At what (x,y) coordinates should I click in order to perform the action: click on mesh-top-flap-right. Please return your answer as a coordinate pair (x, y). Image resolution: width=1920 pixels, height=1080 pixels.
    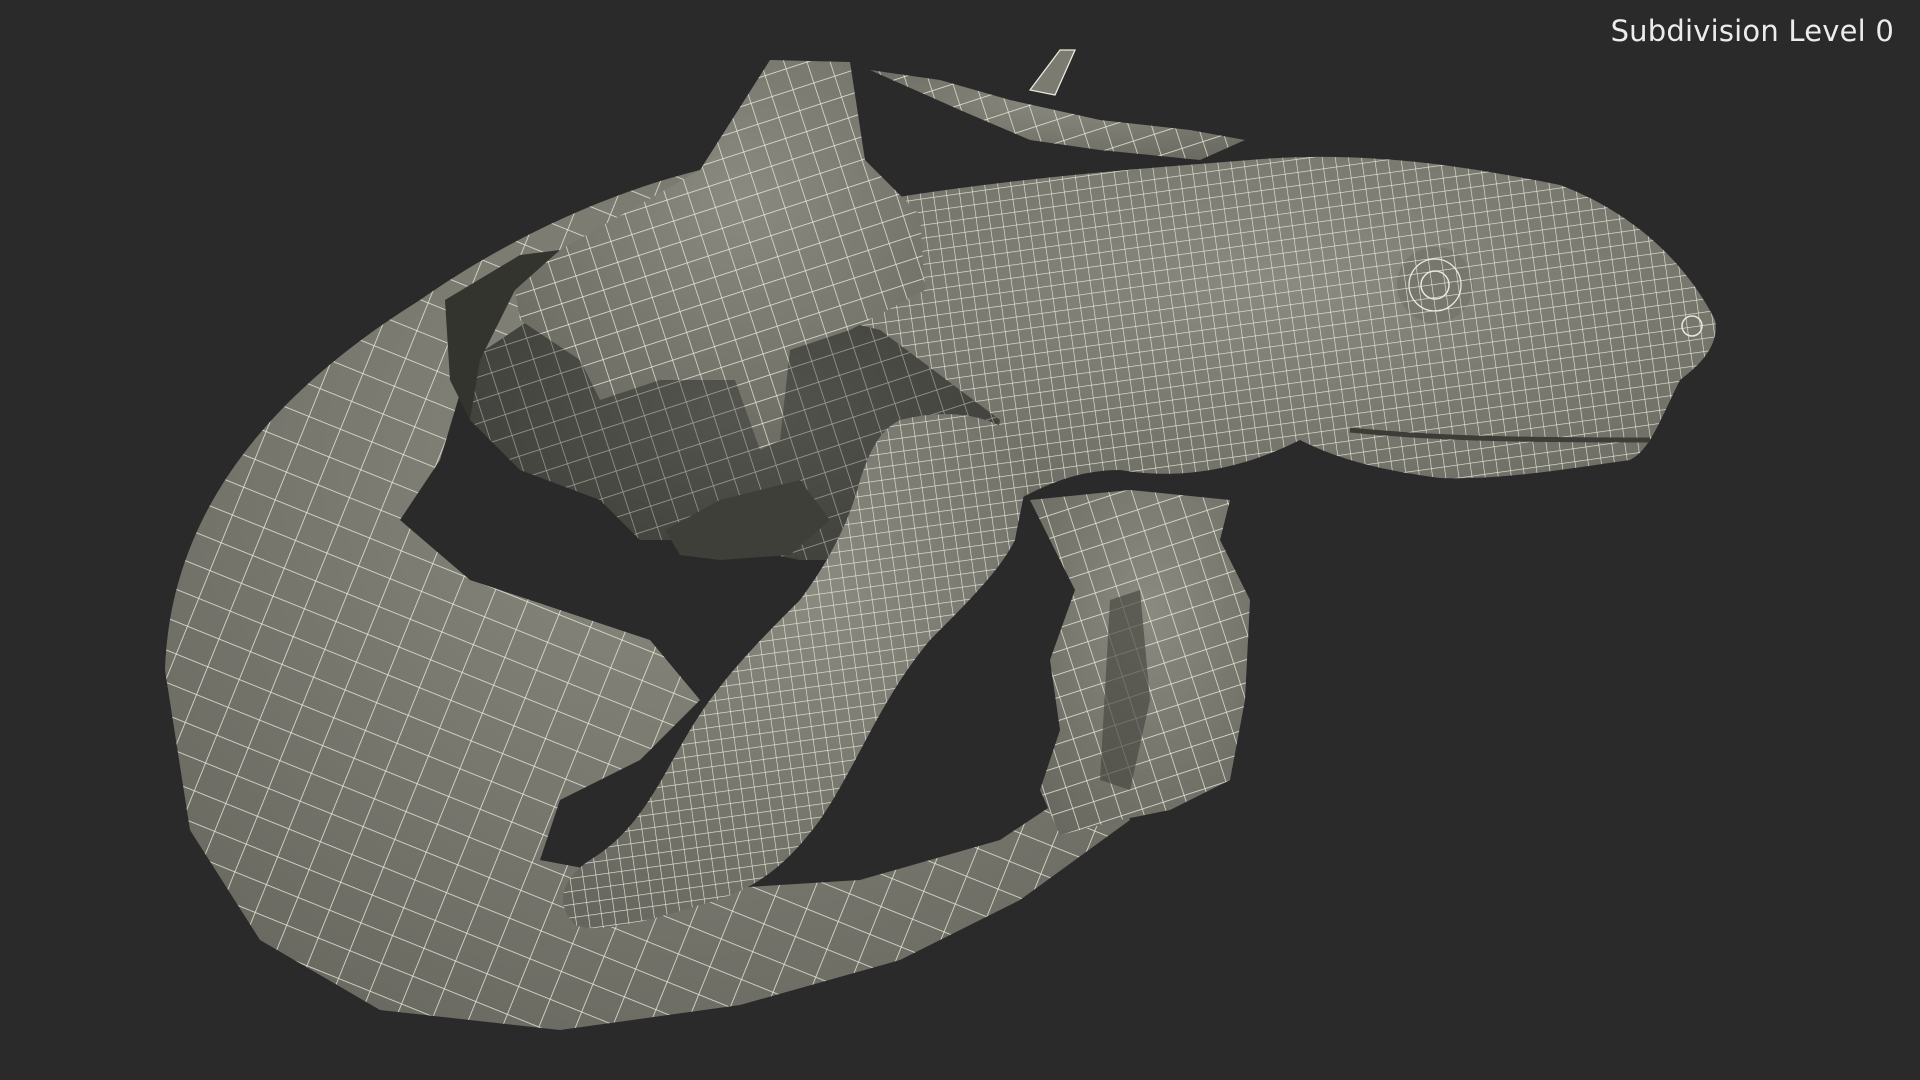
    Looking at the image, I should click on (1057, 104).